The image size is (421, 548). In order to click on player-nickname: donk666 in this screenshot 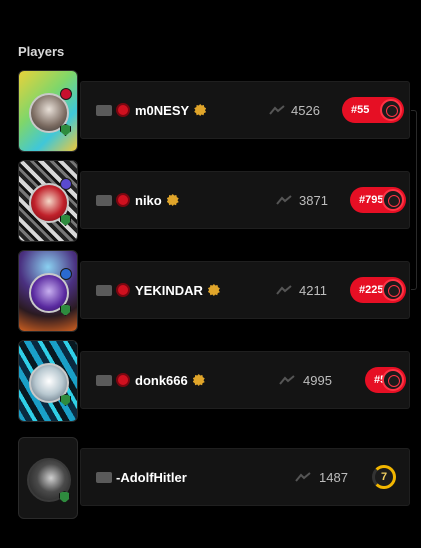, I will do `click(170, 380)`.